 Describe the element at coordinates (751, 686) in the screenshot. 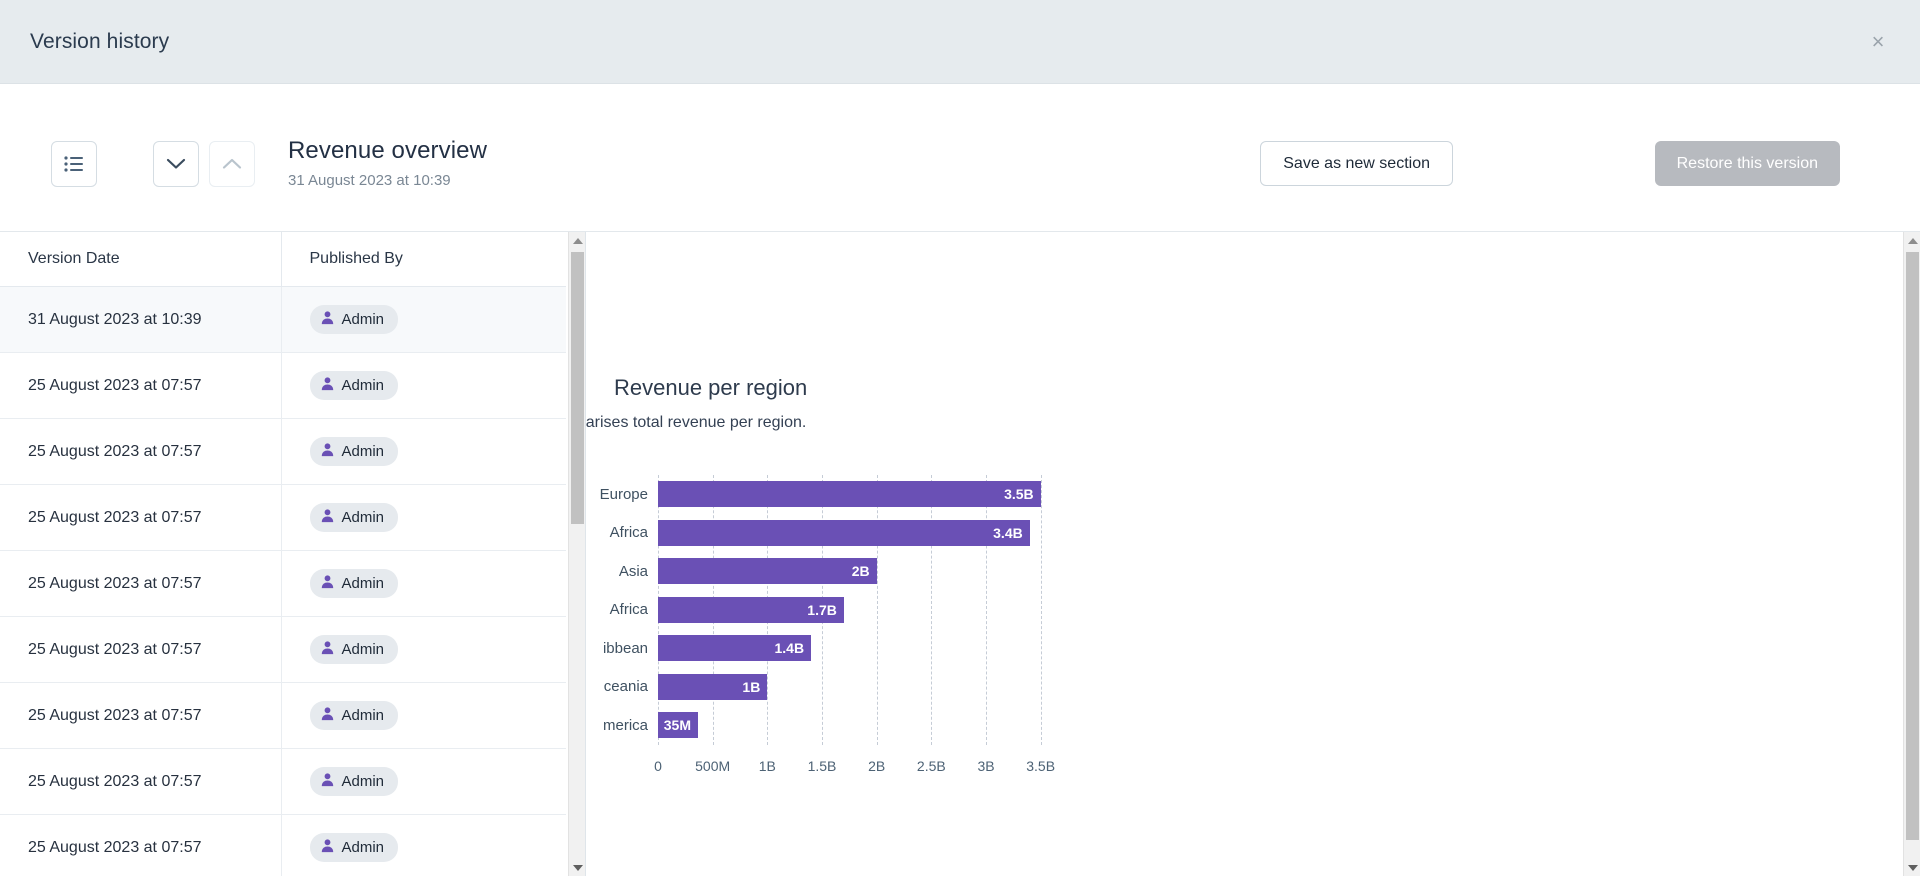

I see `bar-value-label: 1B` at that location.